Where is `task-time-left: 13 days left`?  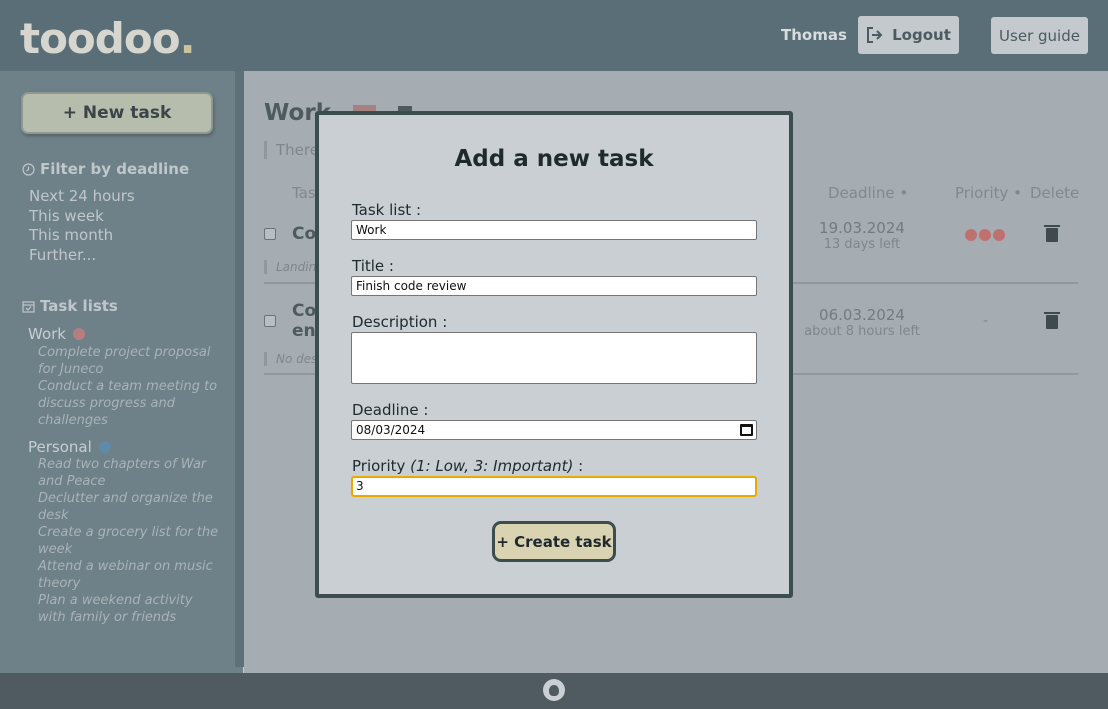 task-time-left: 13 days left is located at coordinates (862, 244).